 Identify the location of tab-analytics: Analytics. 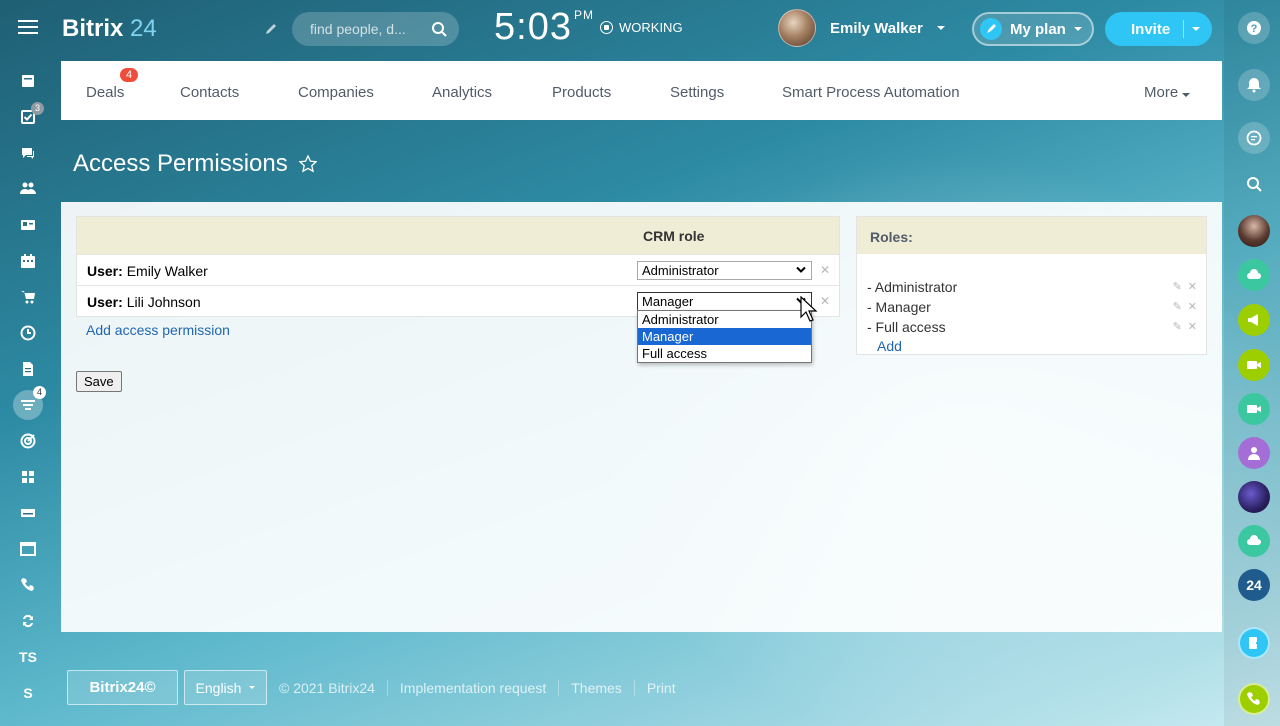
(462, 92).